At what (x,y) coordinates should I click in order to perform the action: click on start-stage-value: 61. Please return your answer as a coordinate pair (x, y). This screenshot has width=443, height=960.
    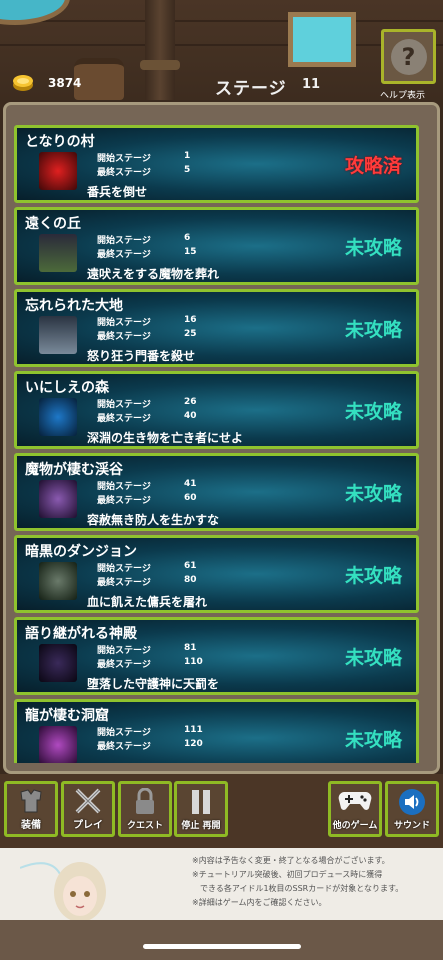
    Looking at the image, I should click on (190, 566).